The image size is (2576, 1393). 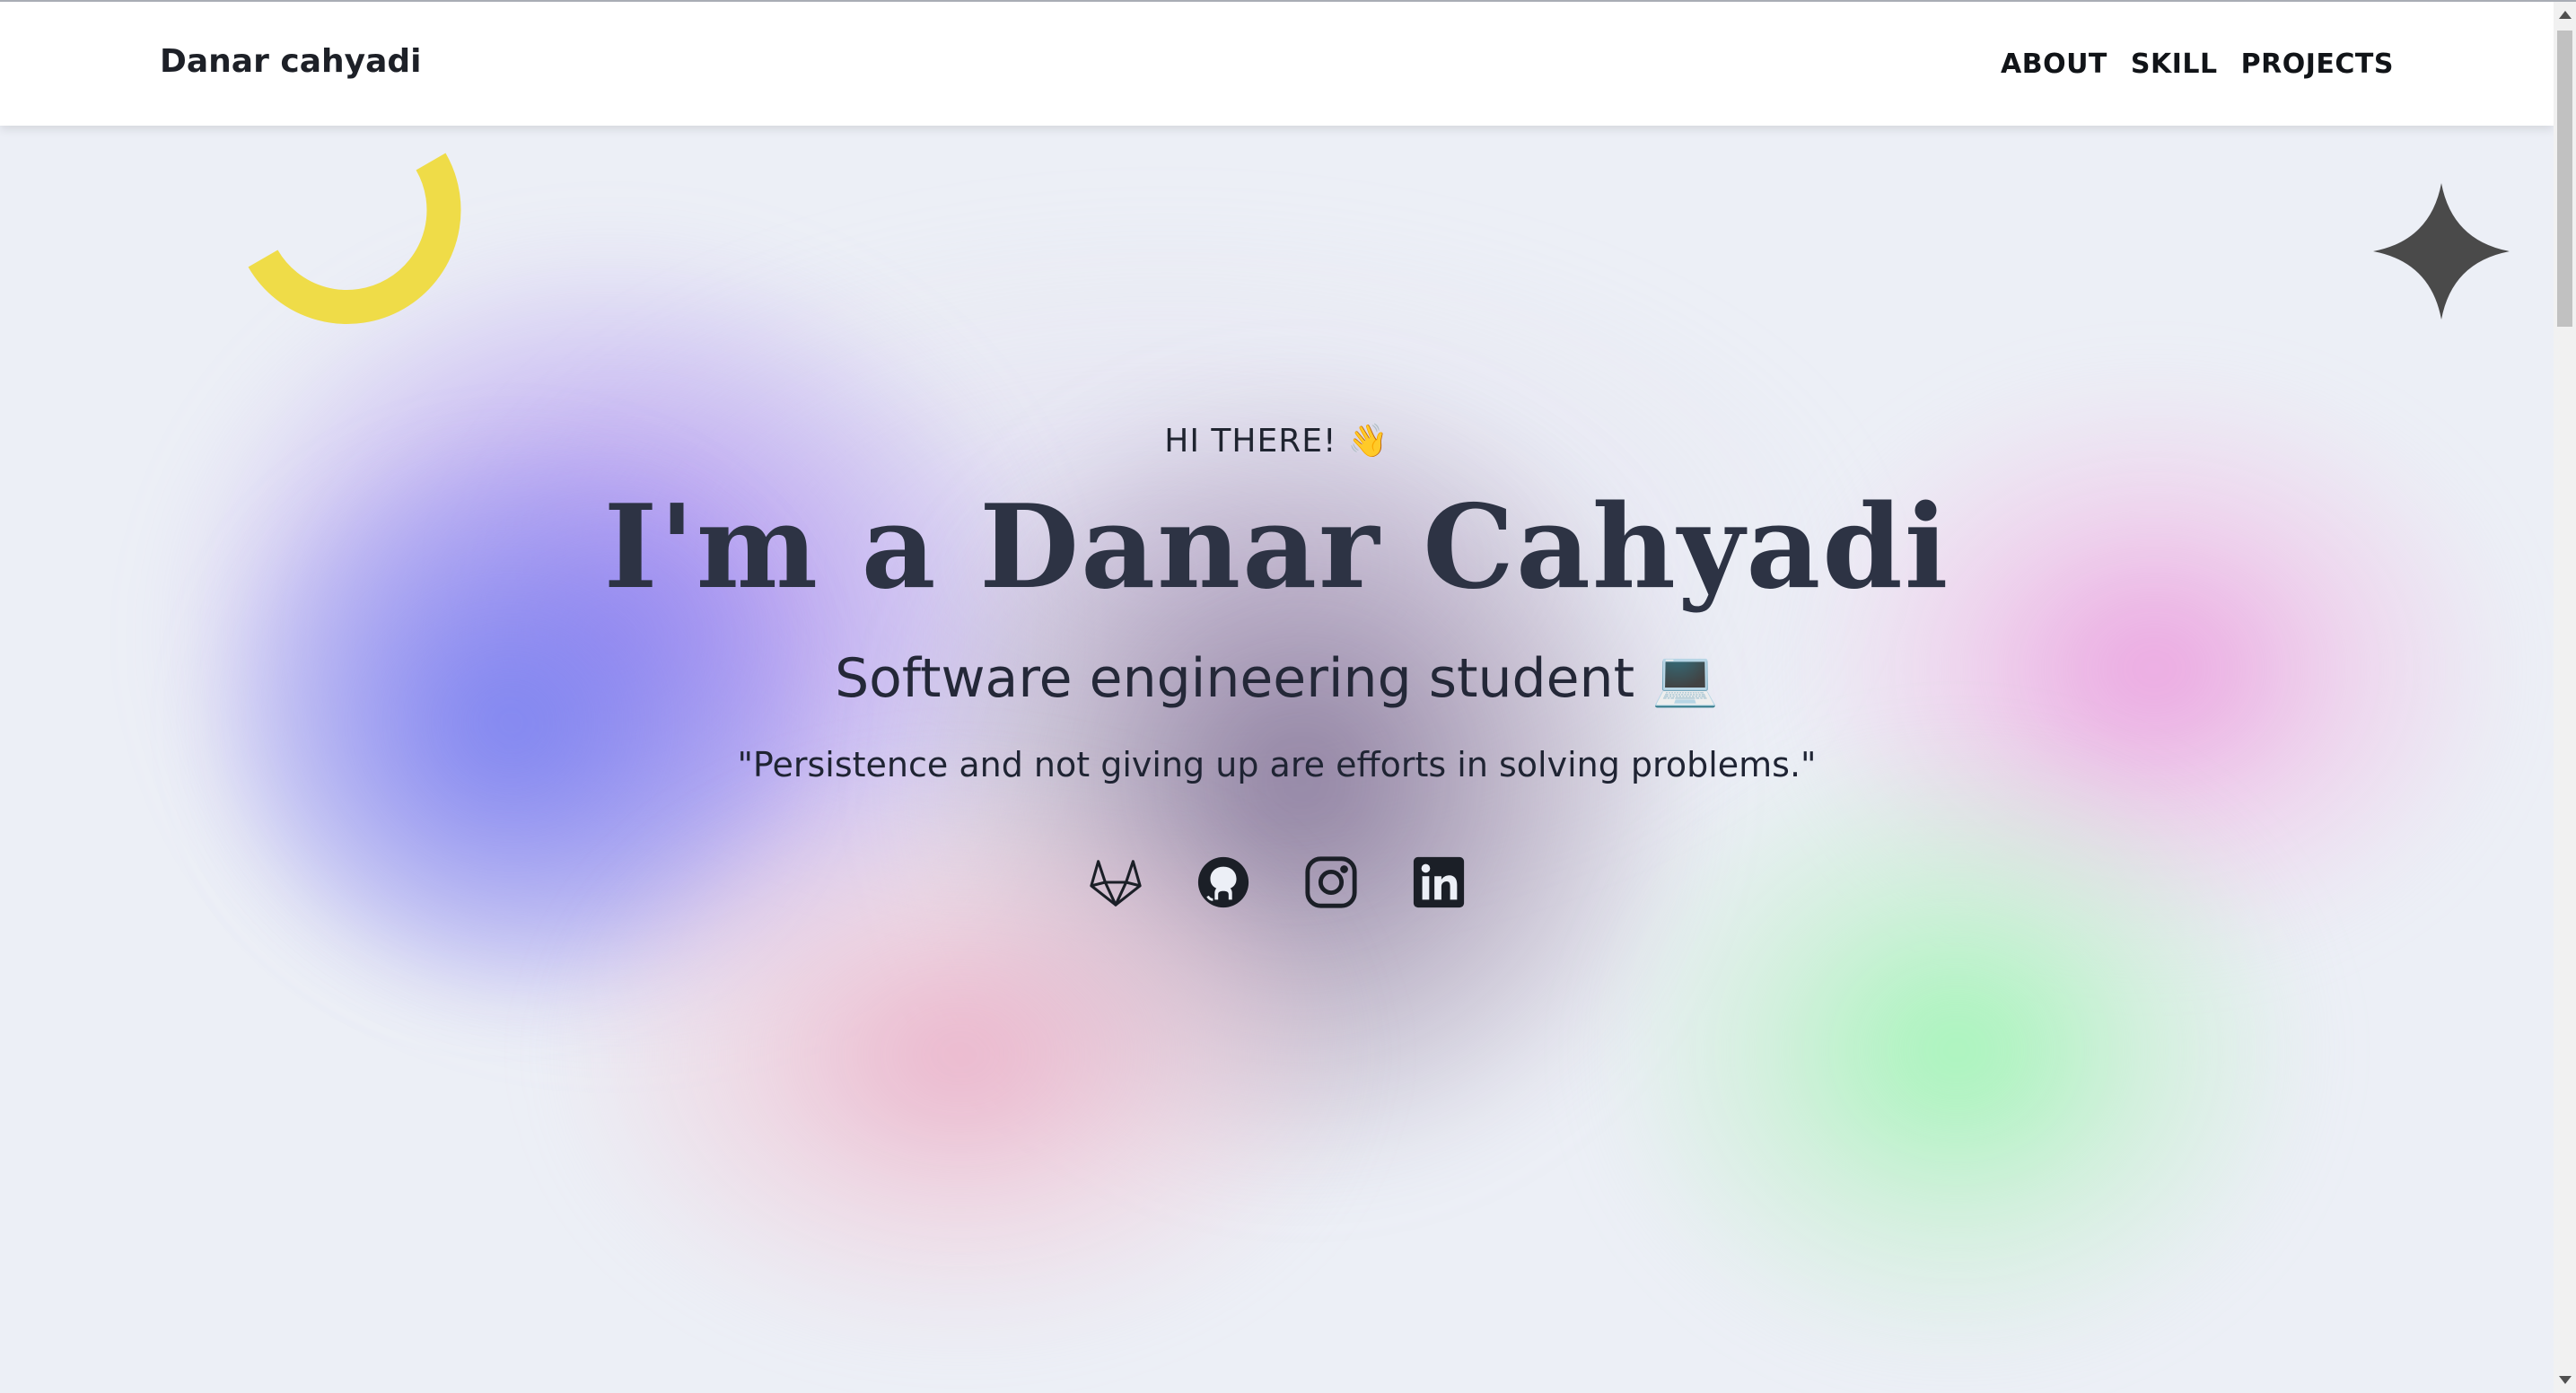 What do you see at coordinates (2565, 698) in the screenshot?
I see `scrollbar` at bounding box center [2565, 698].